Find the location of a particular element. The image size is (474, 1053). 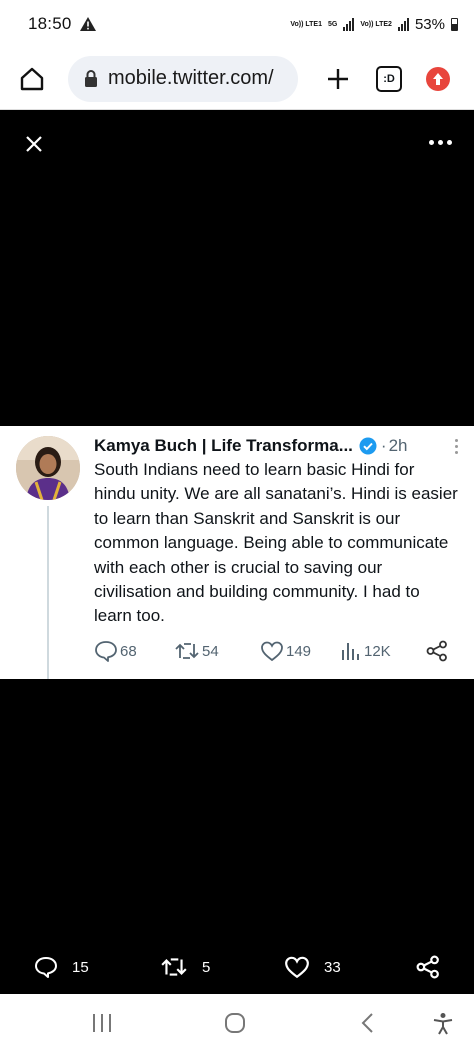

share-button is located at coordinates (438, 651).